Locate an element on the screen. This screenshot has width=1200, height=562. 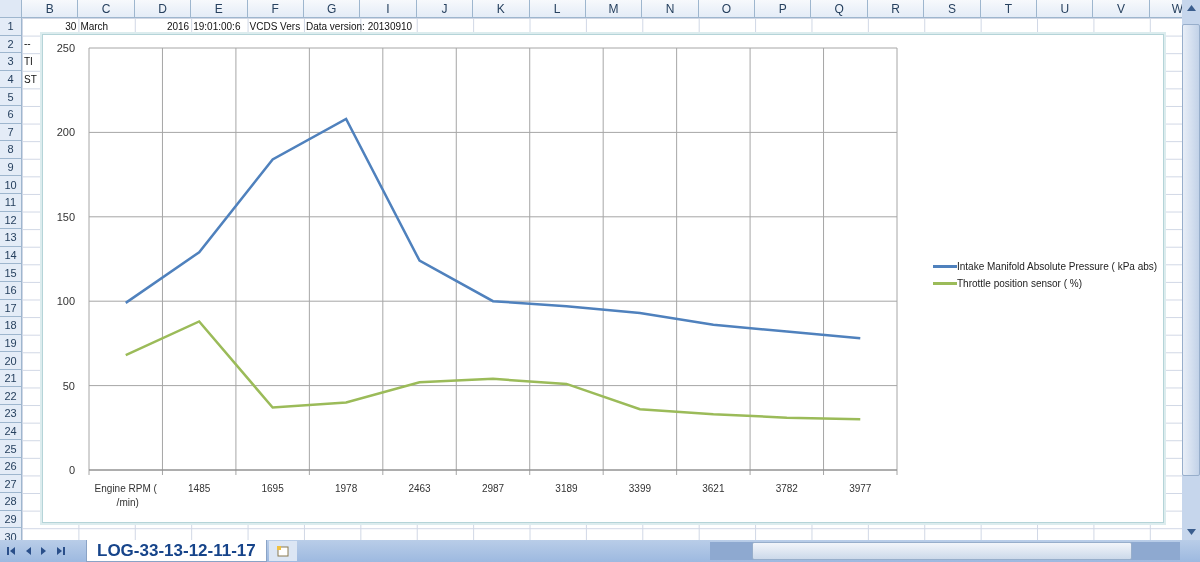
axis-tick-label: 100 is located at coordinates (65, 301).